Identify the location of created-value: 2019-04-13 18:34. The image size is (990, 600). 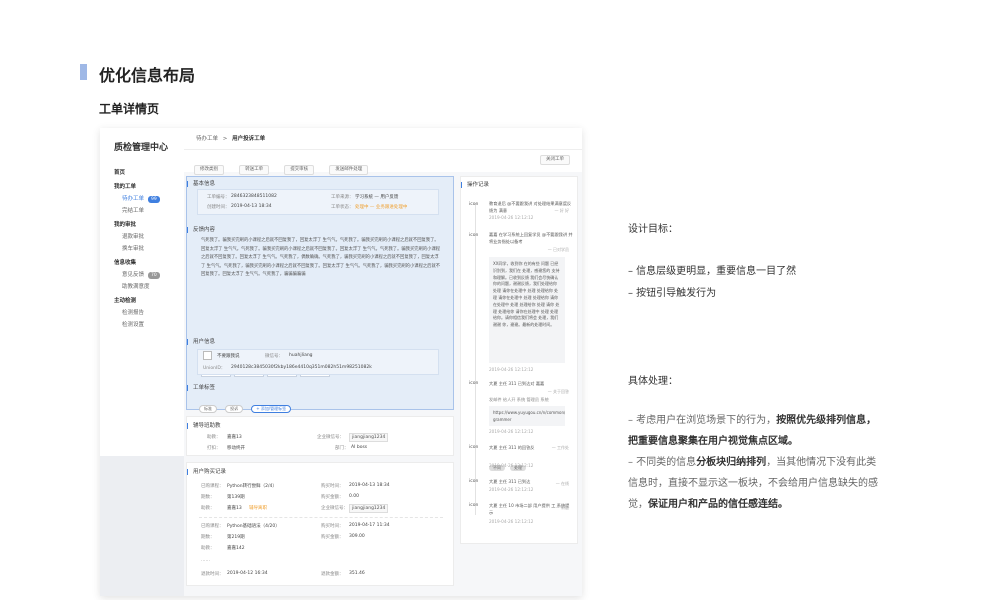
(251, 206).